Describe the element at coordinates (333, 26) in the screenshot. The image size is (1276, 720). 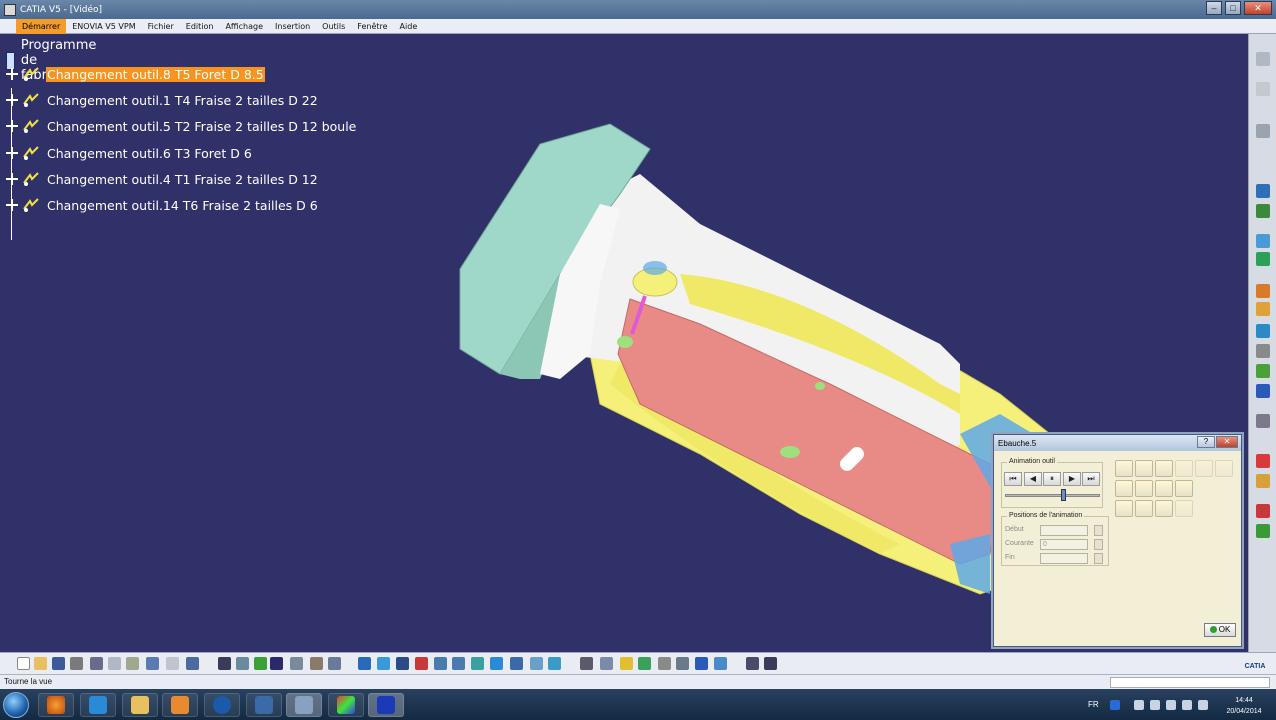
I see `menu-outils: Outils` at that location.